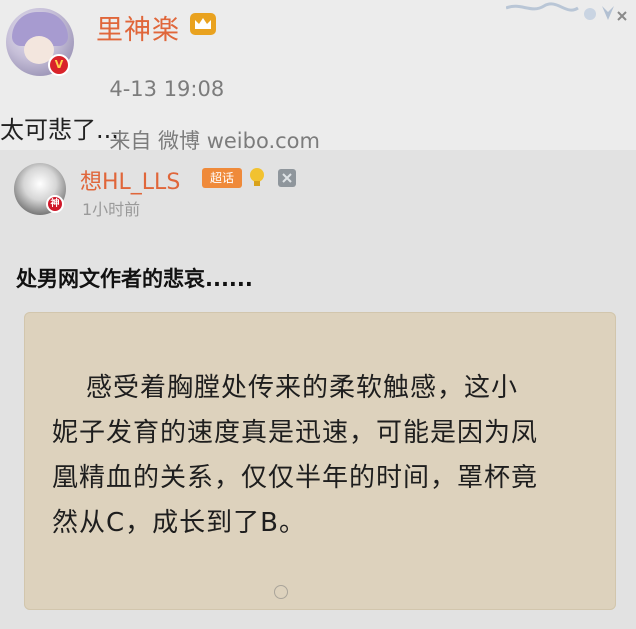 The image size is (636, 629). Describe the element at coordinates (302, 388) in the screenshot. I see `image-text-line: 感受着胸膛处传来的柔软触感，这小` at that location.